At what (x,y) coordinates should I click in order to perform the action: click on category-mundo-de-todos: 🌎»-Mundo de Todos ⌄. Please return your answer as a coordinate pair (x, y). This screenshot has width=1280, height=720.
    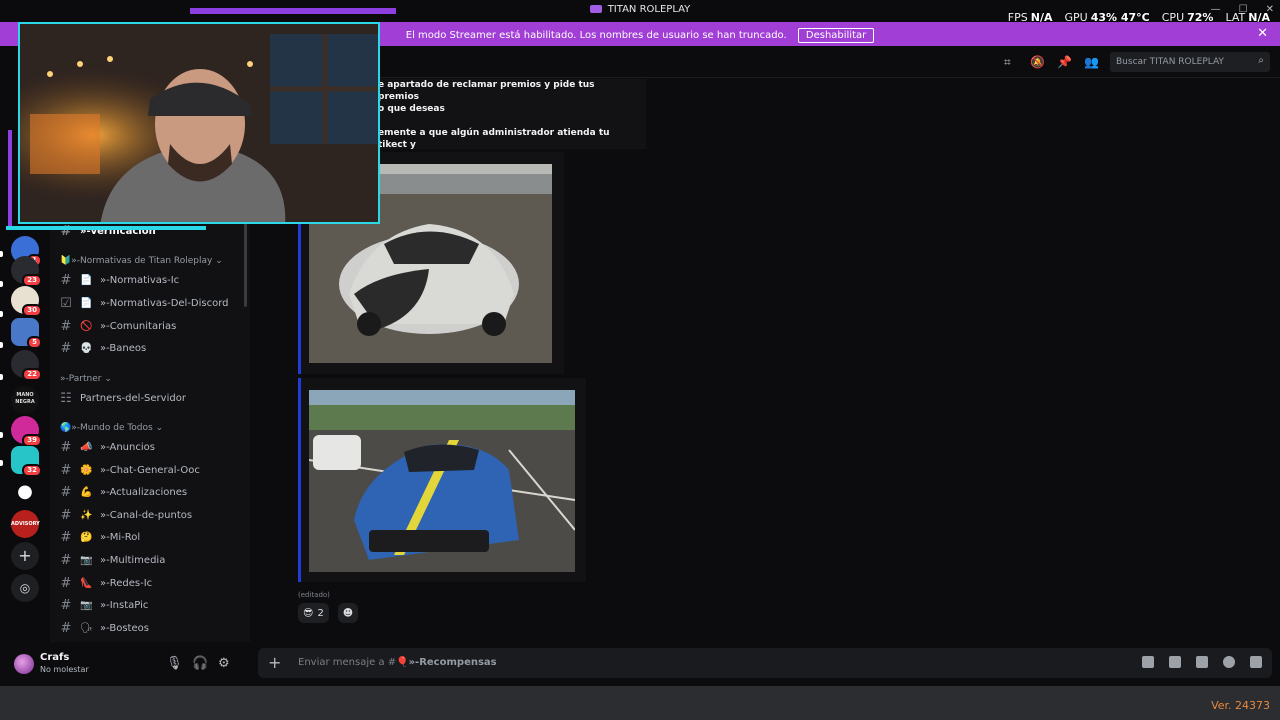
    Looking at the image, I should click on (111, 428).